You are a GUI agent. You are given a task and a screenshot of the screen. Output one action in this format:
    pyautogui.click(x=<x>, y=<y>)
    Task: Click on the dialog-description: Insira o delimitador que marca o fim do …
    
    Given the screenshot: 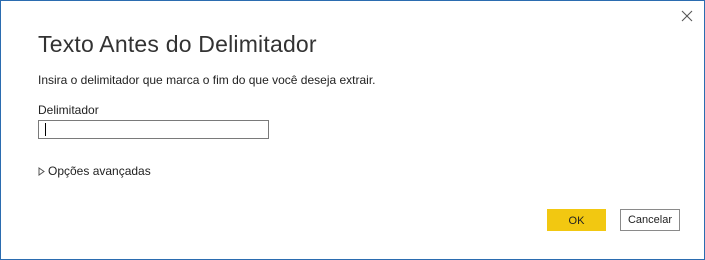 What is the action you would take?
    pyautogui.click(x=207, y=80)
    